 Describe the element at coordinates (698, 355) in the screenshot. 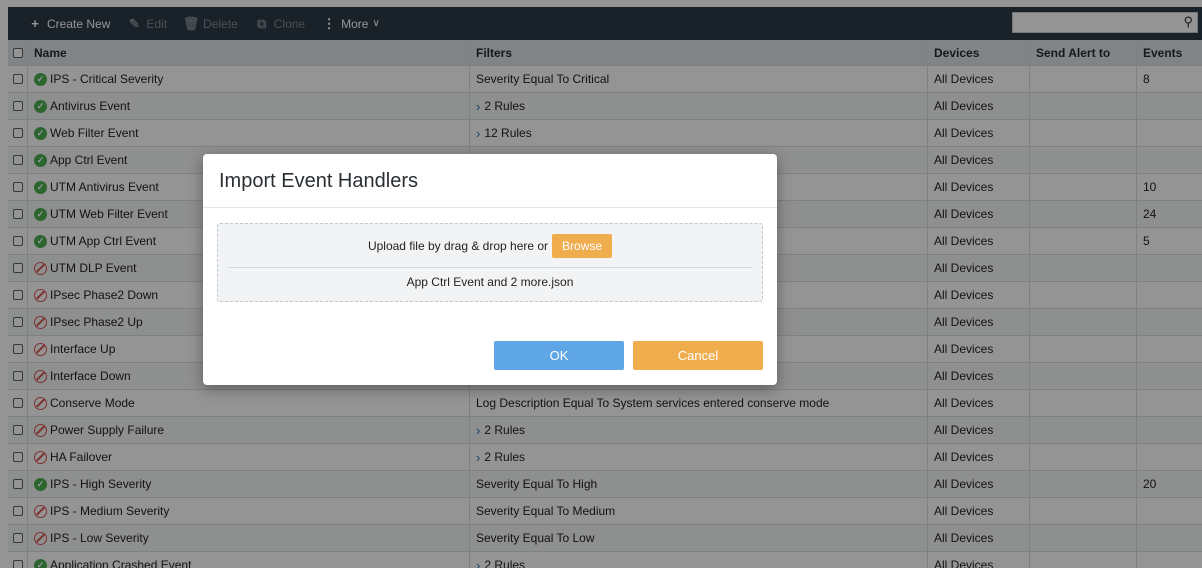

I see `cancel-button: Cancel` at that location.